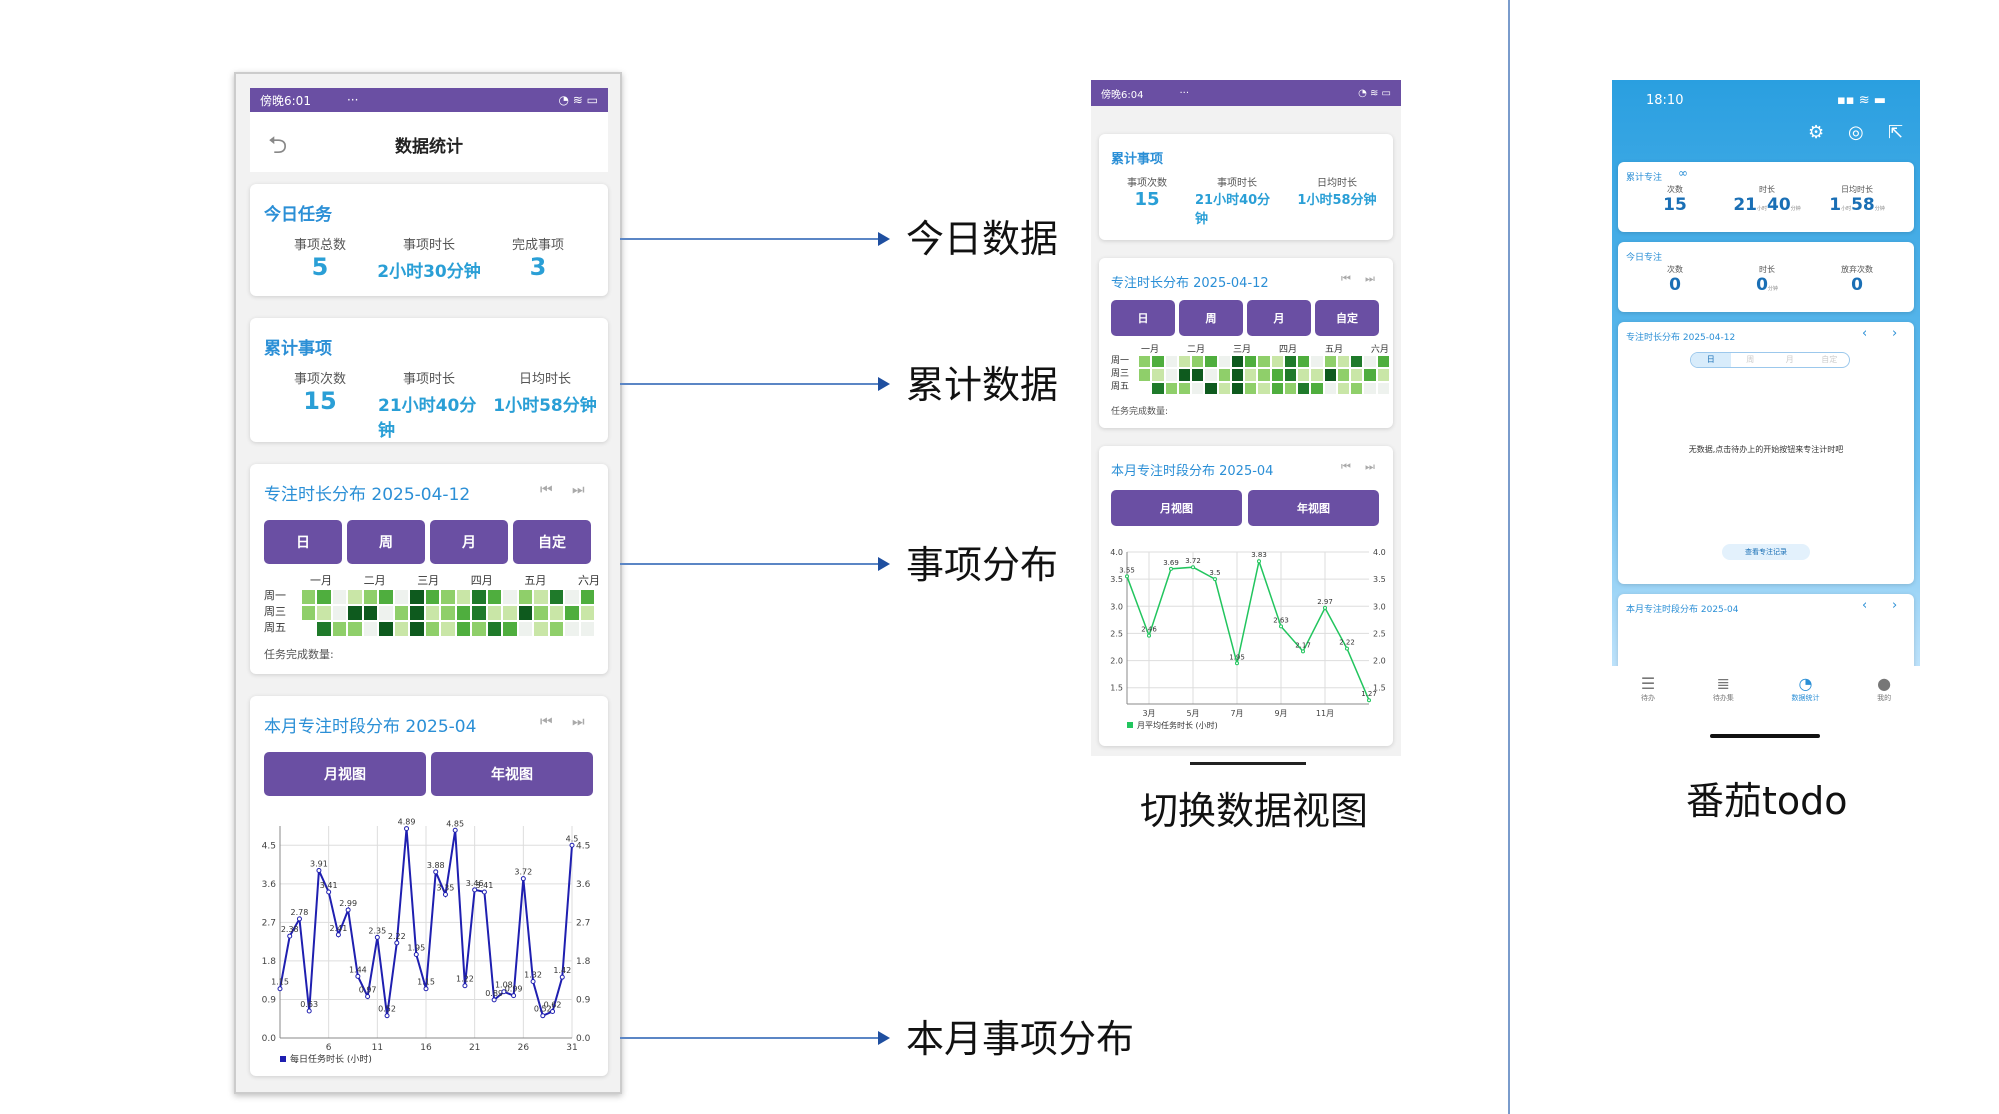 This screenshot has height=1114, width=1999. What do you see at coordinates (1116, 688) in the screenshot?
I see `y-tick-label: 1.5` at bounding box center [1116, 688].